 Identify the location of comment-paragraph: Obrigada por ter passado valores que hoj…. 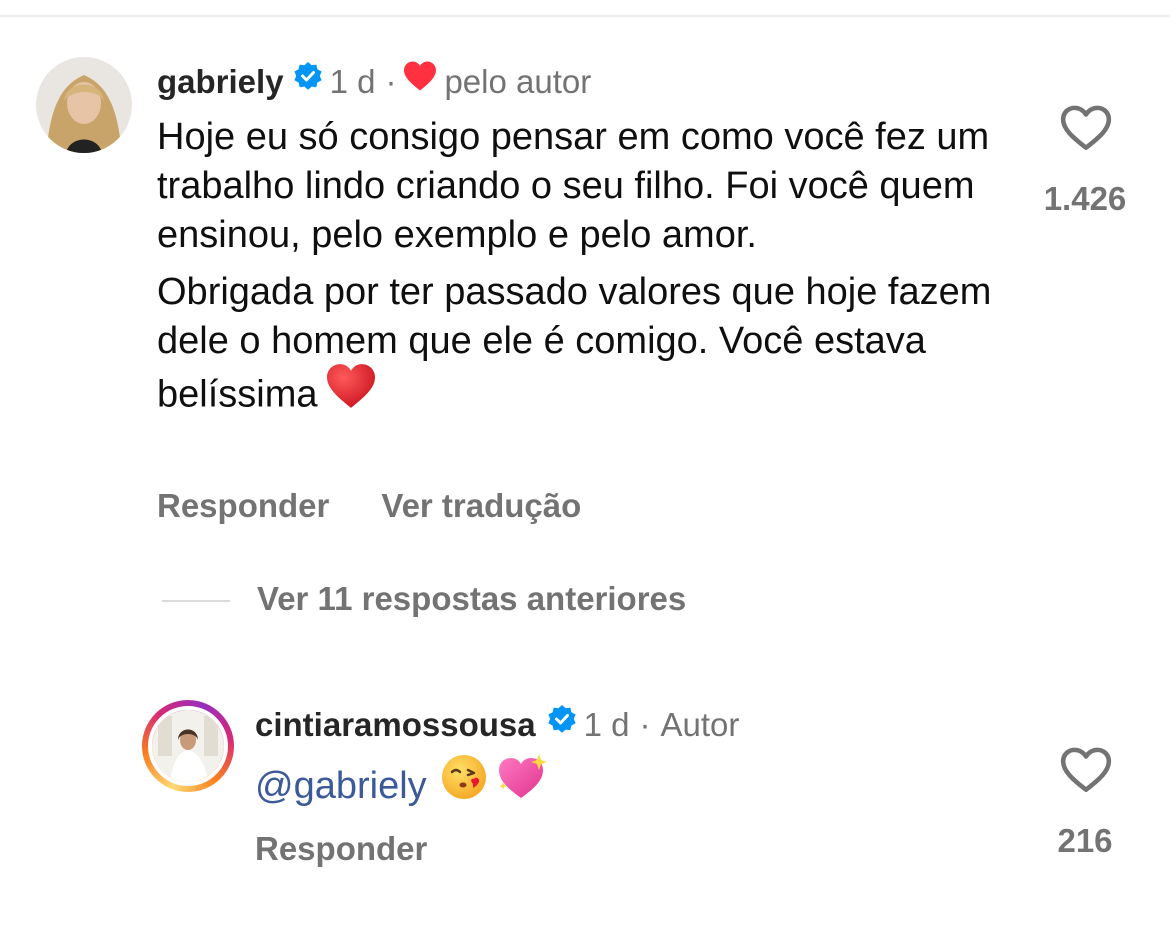
(587, 347).